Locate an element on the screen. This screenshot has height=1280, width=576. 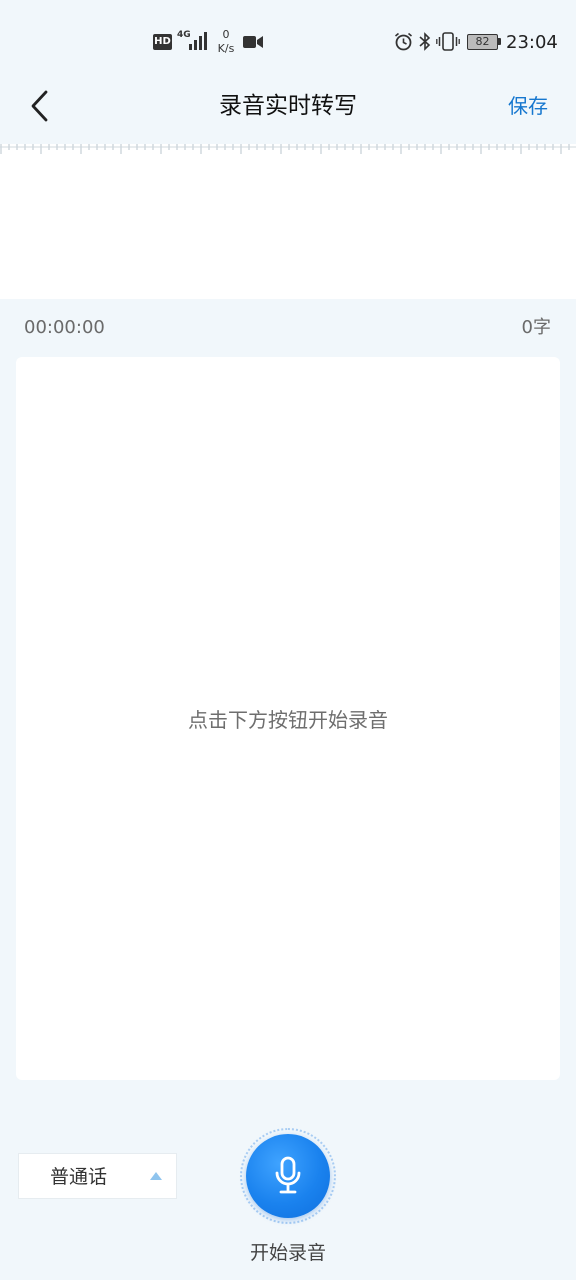
net-speed: 0 K/s is located at coordinates (226, 42).